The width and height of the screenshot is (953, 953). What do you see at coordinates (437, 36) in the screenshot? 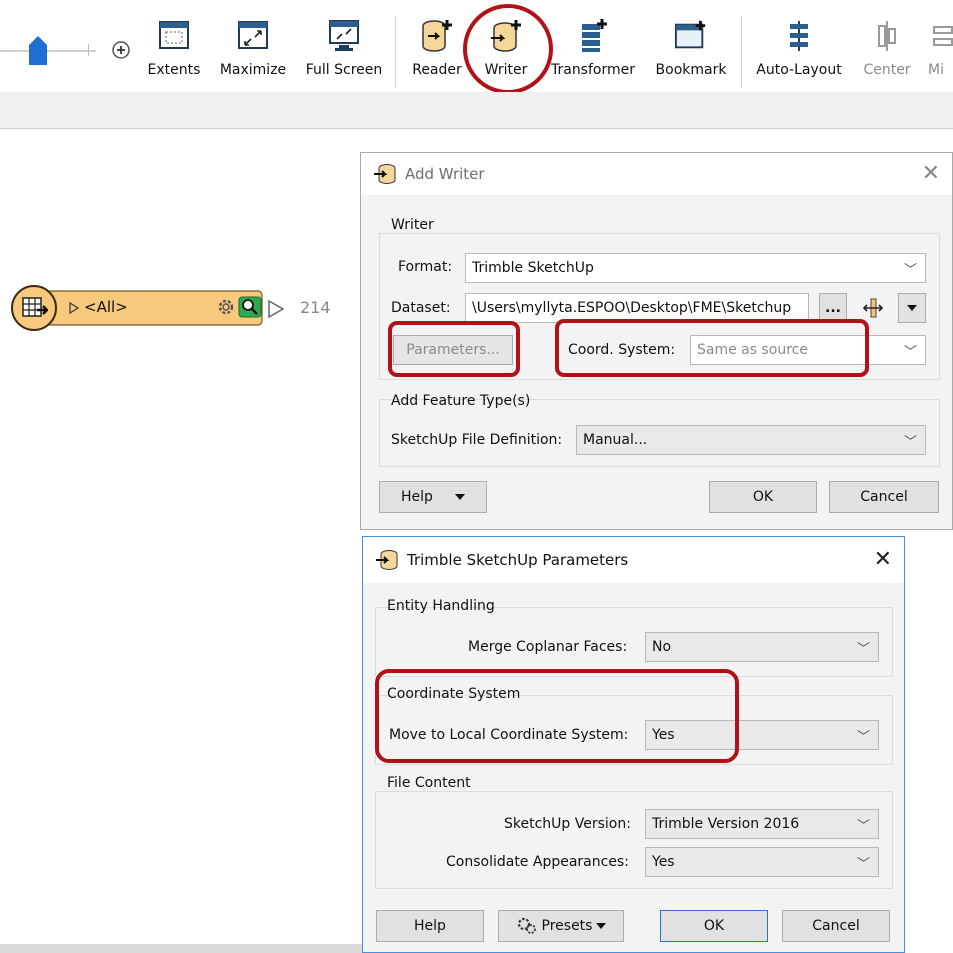
I see `reader-icon` at bounding box center [437, 36].